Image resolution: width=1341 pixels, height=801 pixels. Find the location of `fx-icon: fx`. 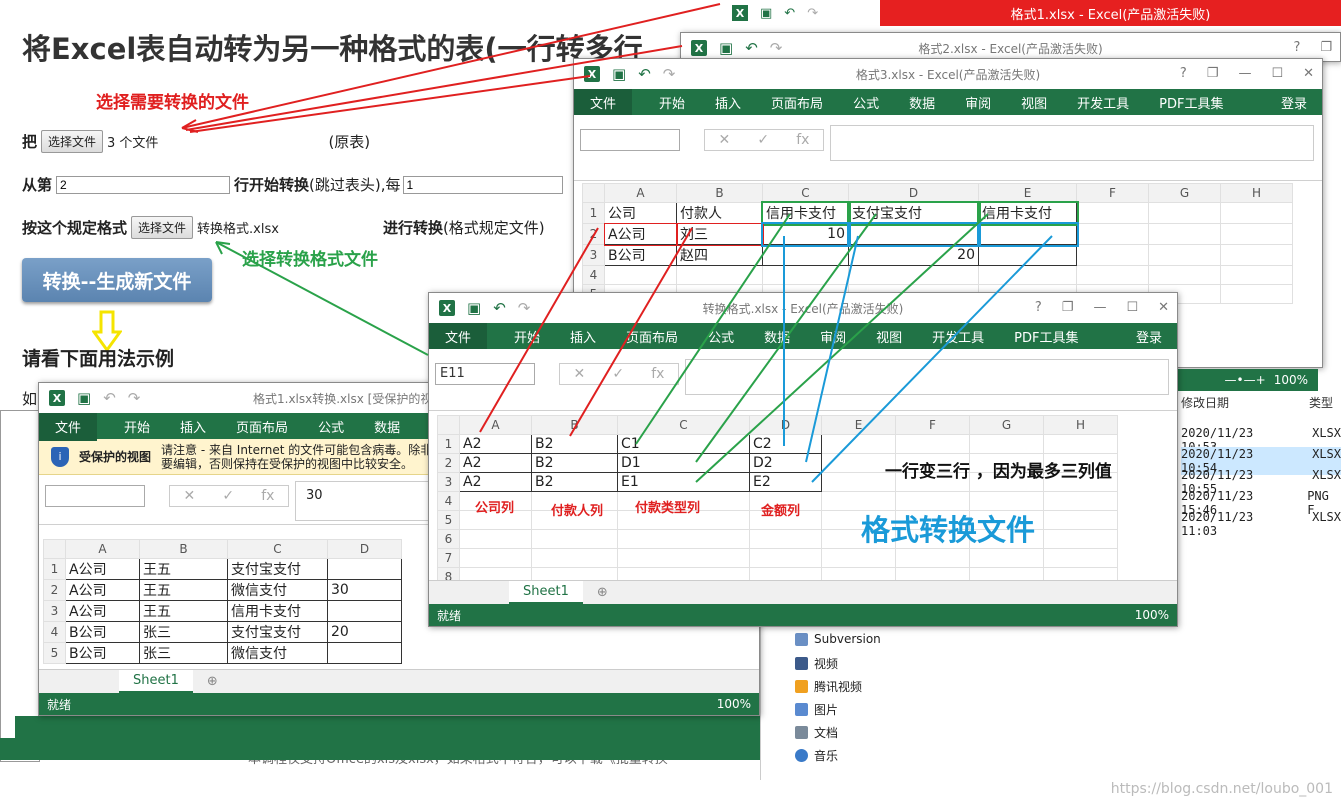

fx-icon: fx is located at coordinates (267, 496).